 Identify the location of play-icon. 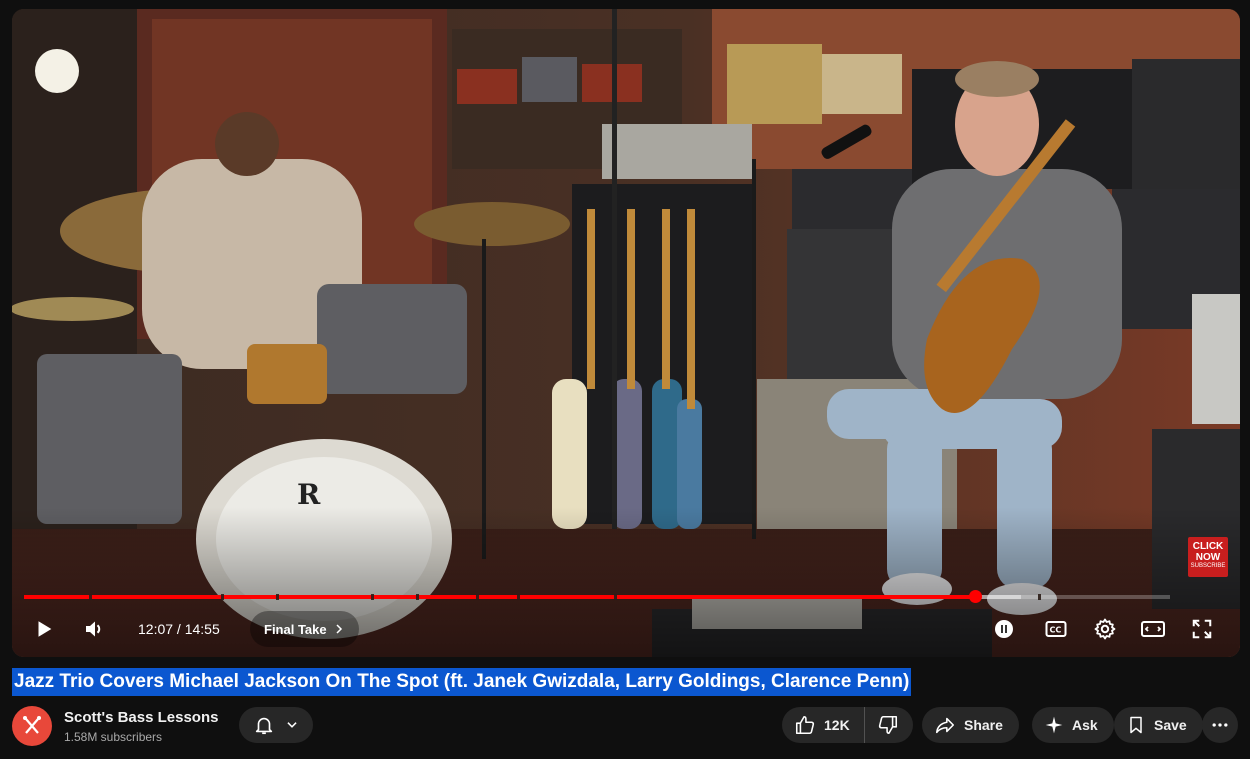
(45, 629).